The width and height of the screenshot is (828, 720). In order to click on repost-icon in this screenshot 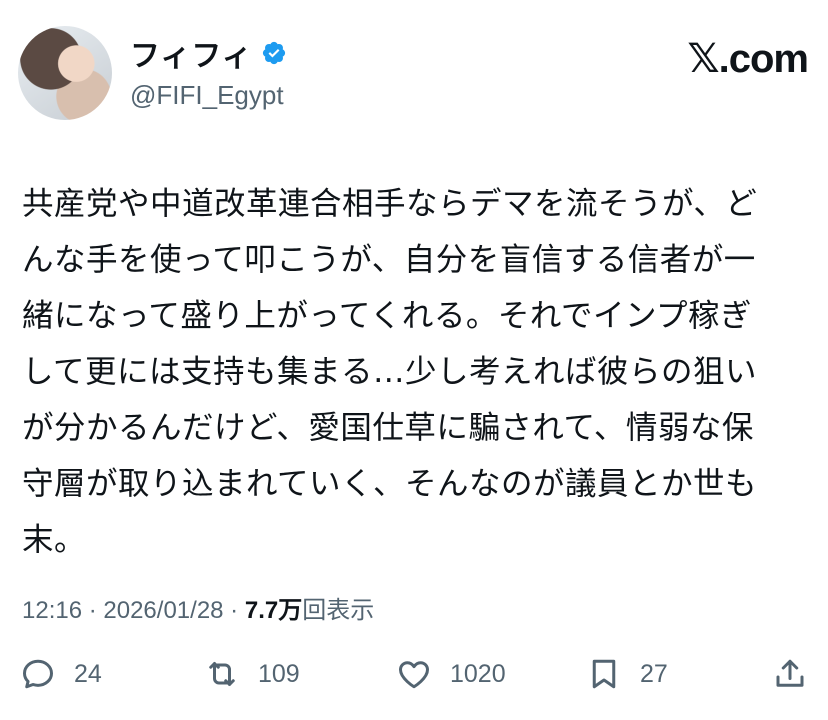, I will do `click(222, 674)`.